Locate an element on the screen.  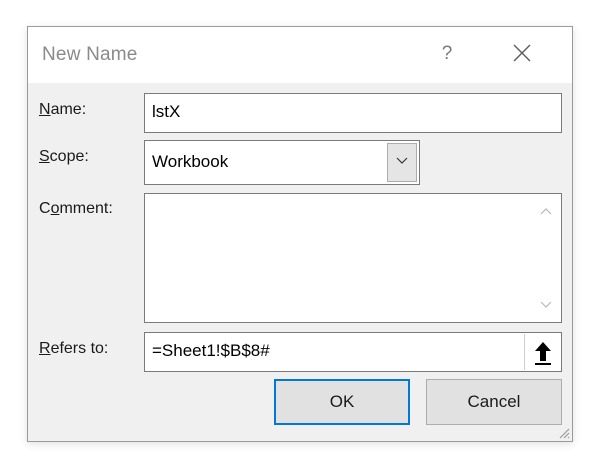
help-icon: ? is located at coordinates (447, 53).